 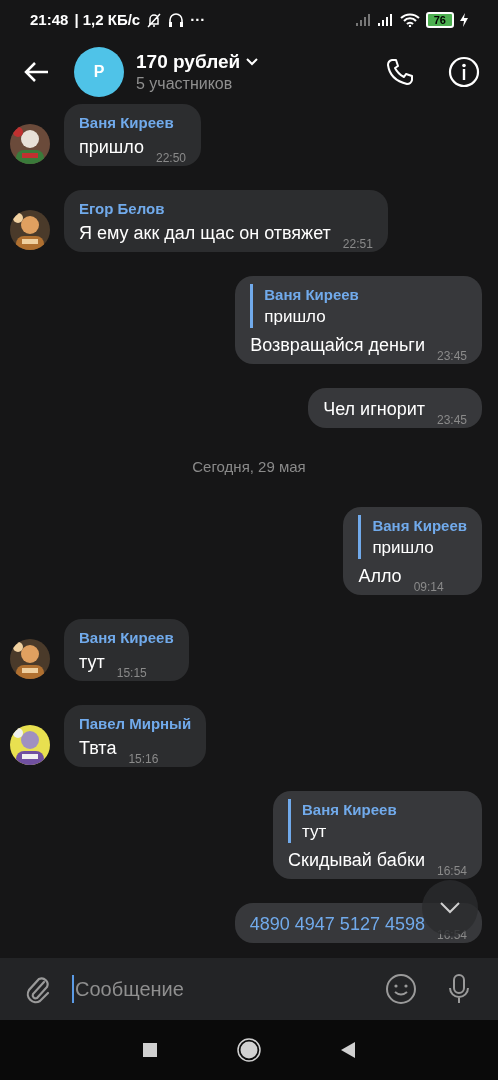 What do you see at coordinates (428, 586) in the screenshot?
I see `message-time: 09:14` at bounding box center [428, 586].